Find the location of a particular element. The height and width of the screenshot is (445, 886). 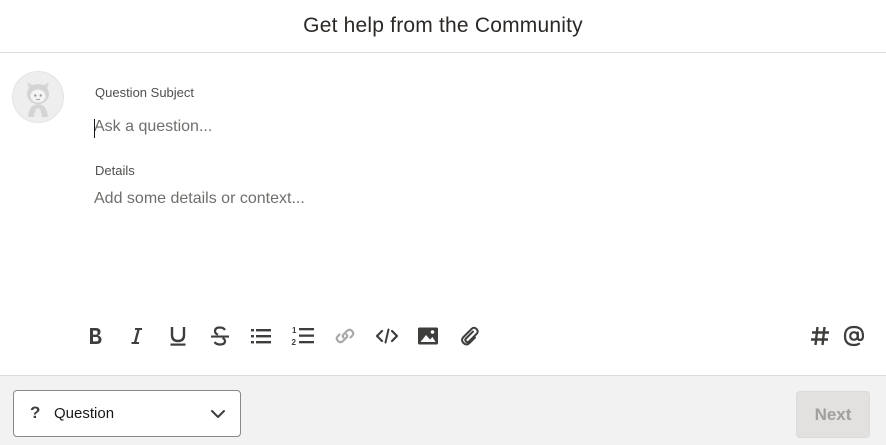

question-subject-input is located at coordinates (474, 127).